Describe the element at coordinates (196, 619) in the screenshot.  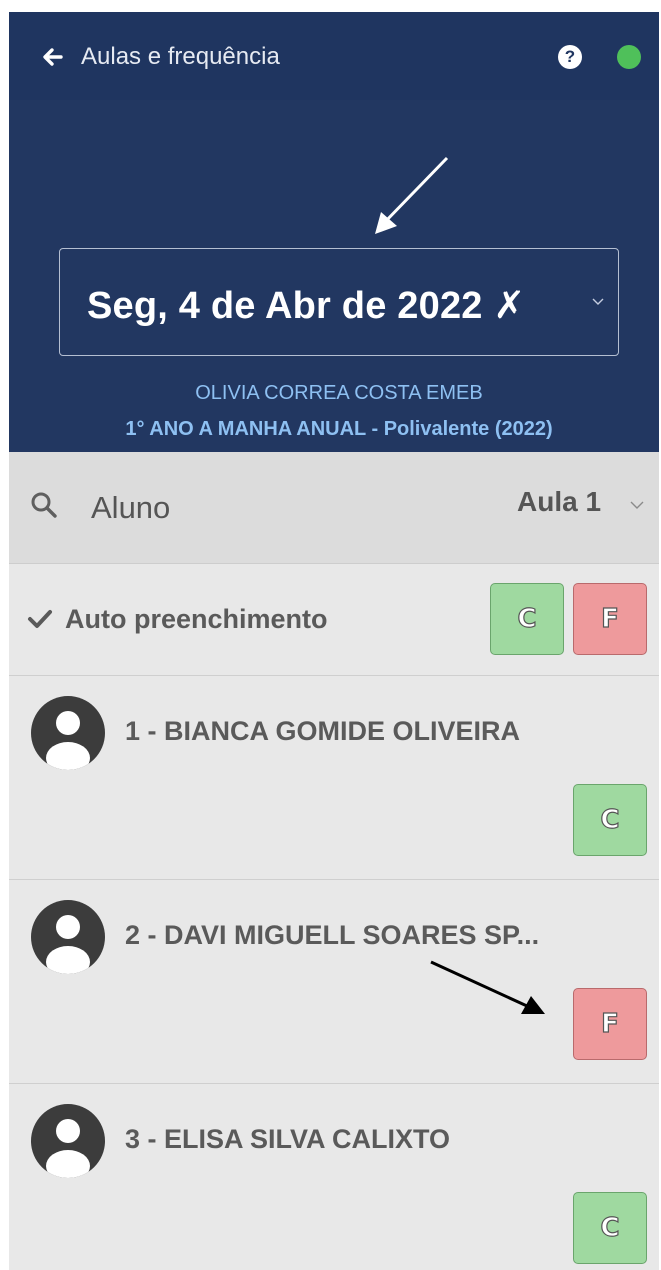
I see `autofill-label: Auto preenchimento` at that location.